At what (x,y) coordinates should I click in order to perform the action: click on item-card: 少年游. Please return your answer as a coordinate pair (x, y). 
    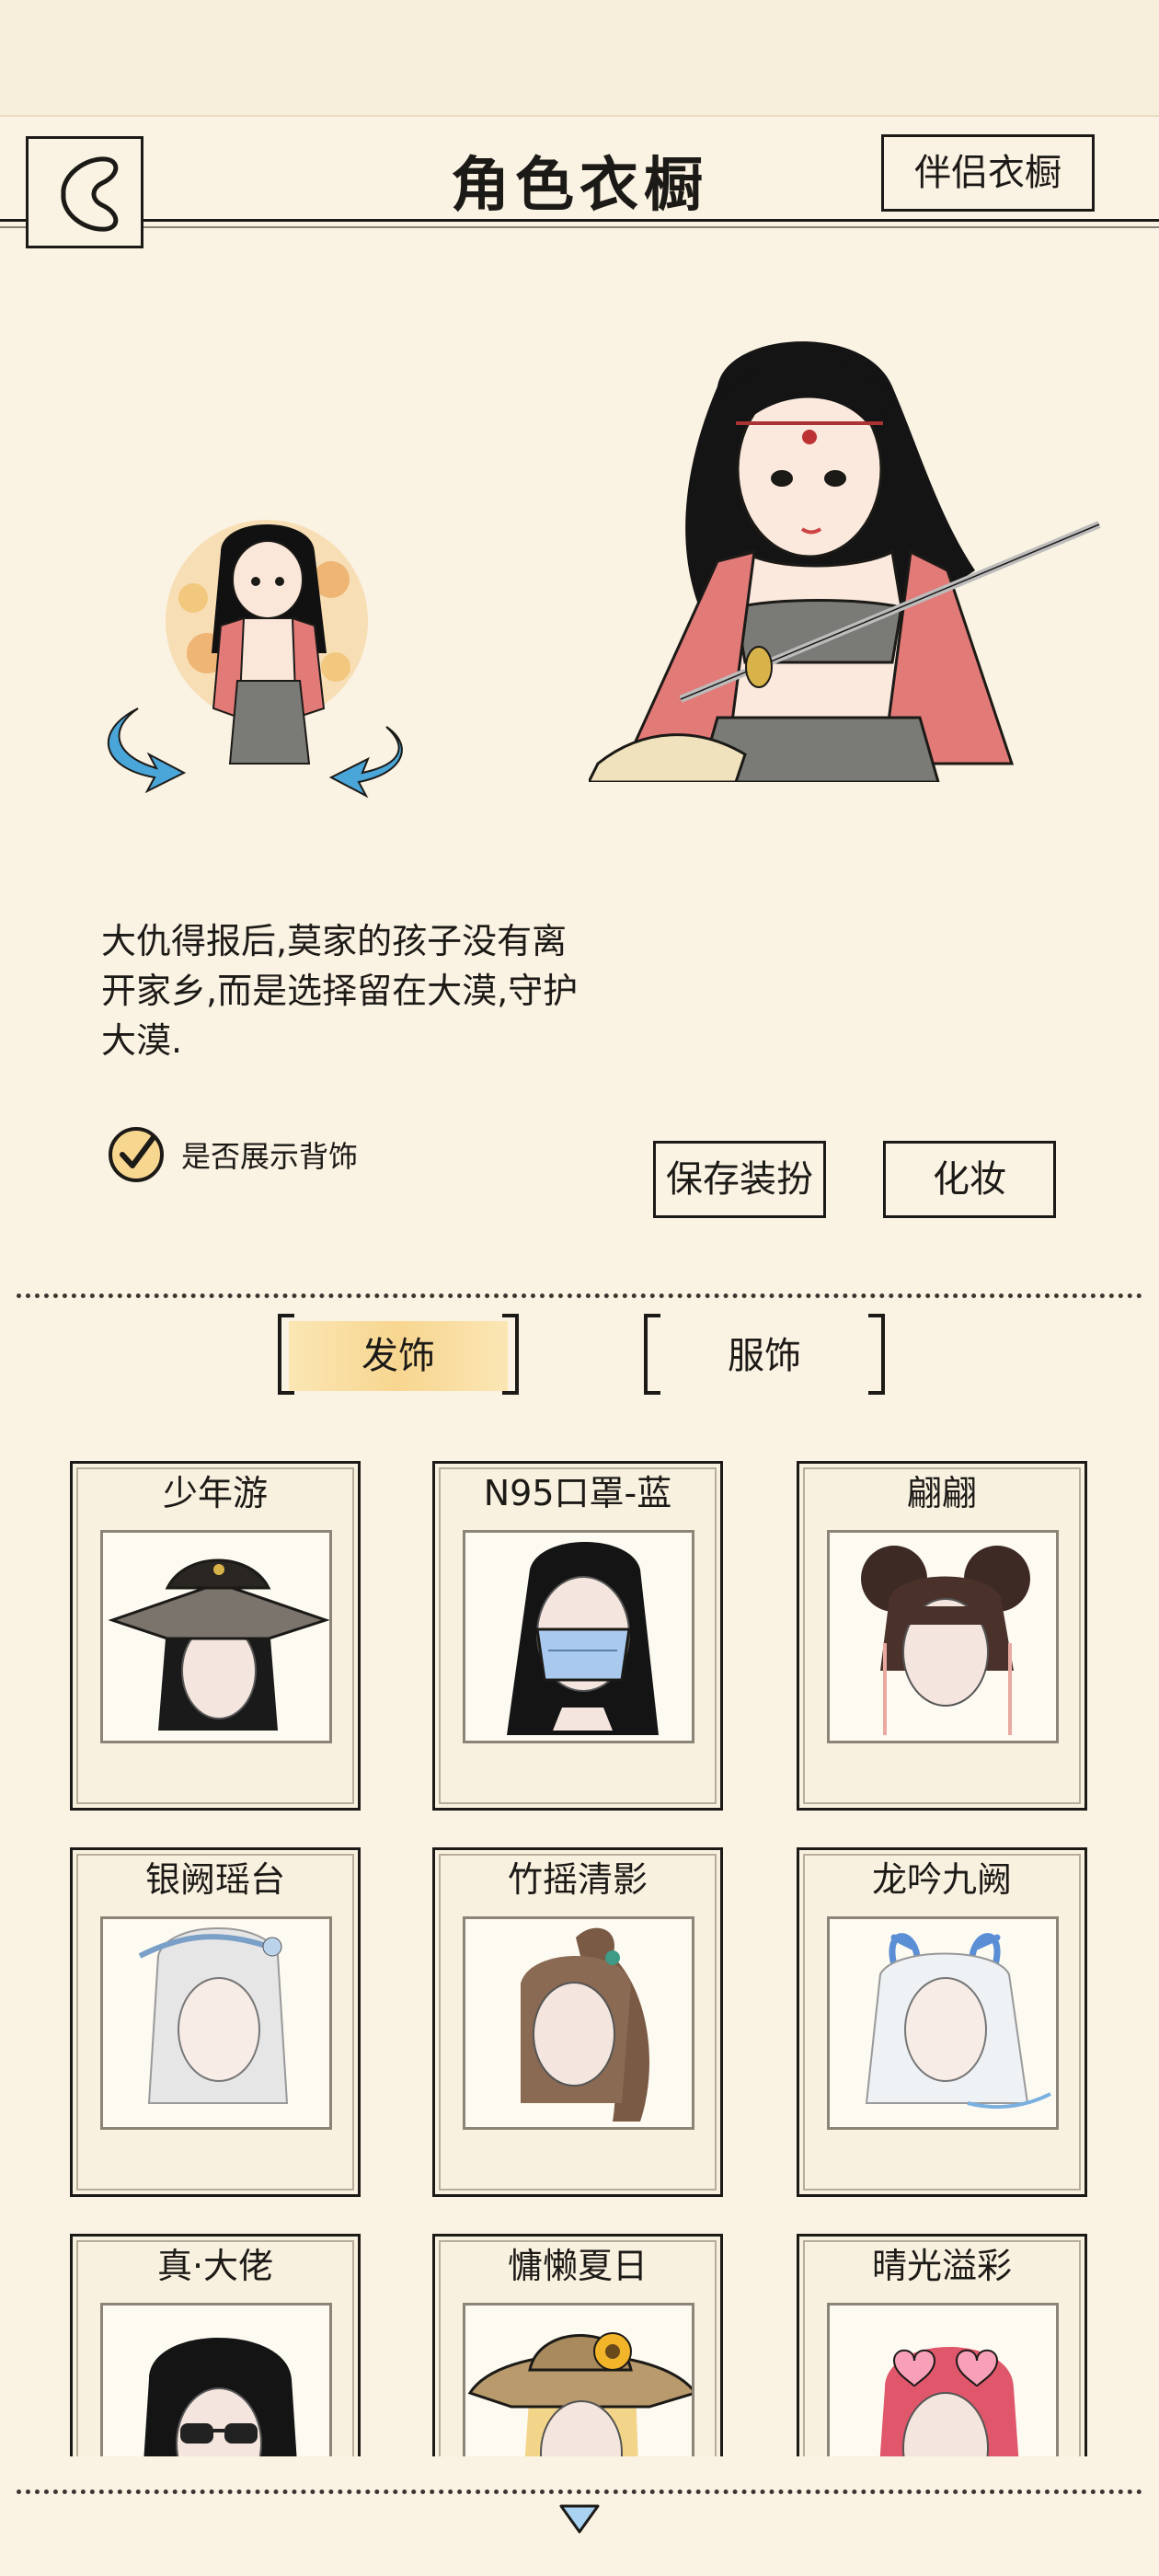
    Looking at the image, I should click on (215, 1636).